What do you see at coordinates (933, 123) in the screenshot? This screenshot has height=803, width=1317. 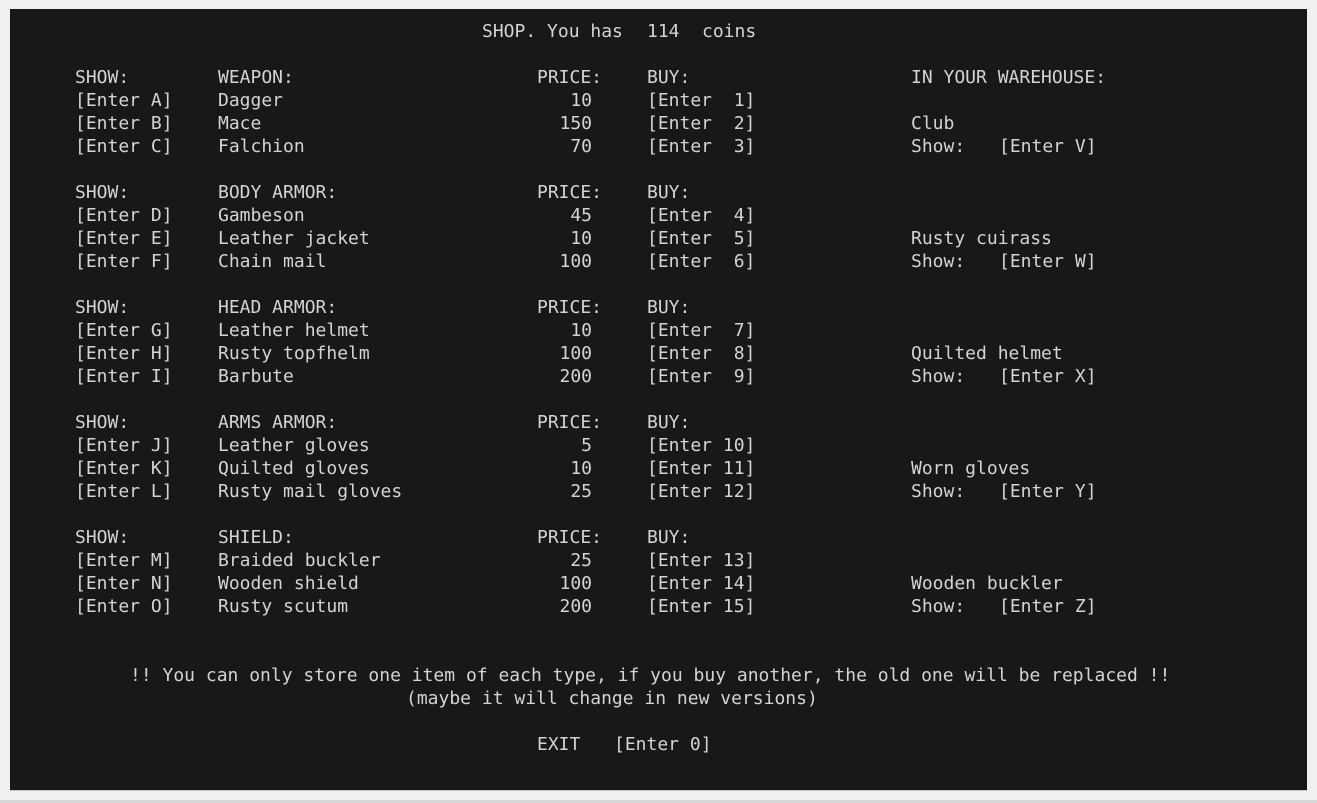 I see `warehouse-item-name: Club` at bounding box center [933, 123].